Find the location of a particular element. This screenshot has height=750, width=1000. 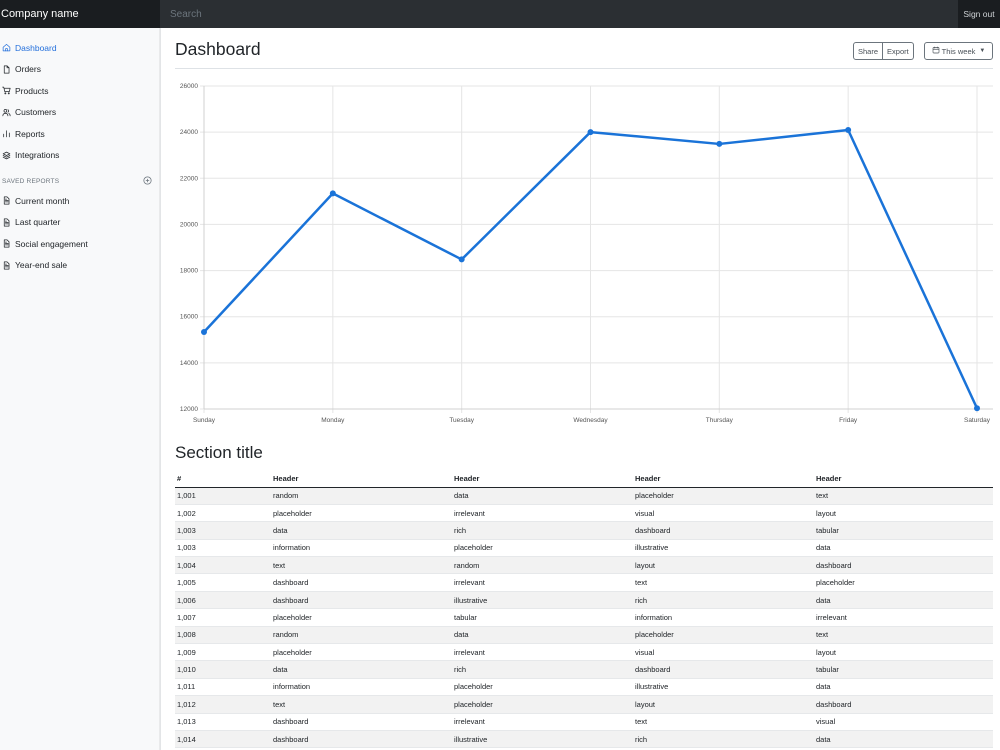

table-cell: visual is located at coordinates (903, 722).